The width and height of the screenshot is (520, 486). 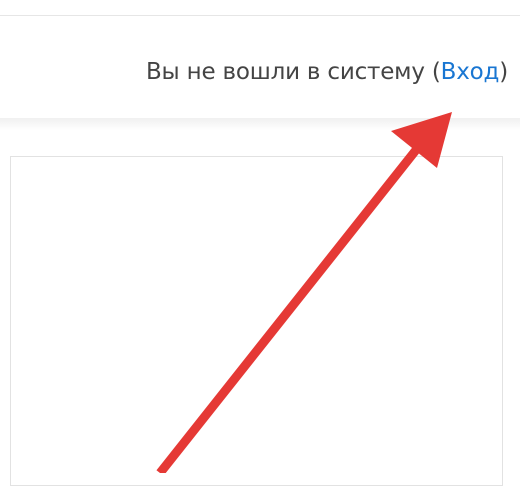 What do you see at coordinates (260, 124) in the screenshot?
I see `header-shadow` at bounding box center [260, 124].